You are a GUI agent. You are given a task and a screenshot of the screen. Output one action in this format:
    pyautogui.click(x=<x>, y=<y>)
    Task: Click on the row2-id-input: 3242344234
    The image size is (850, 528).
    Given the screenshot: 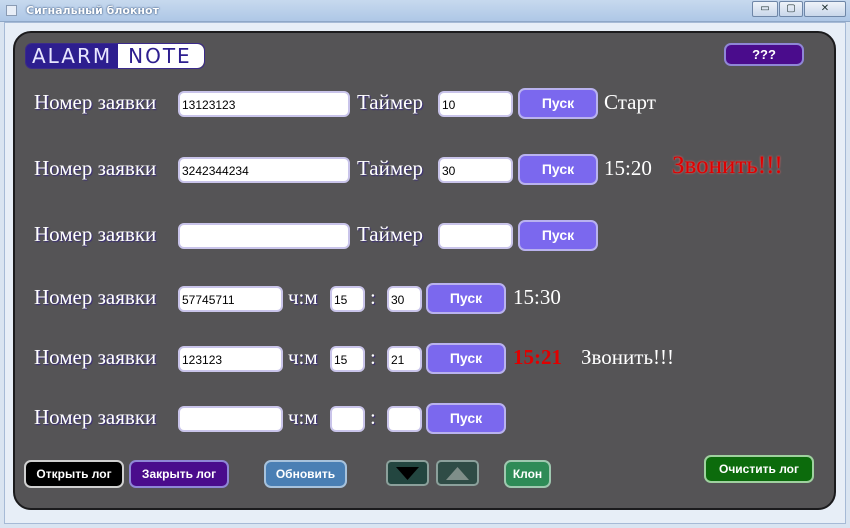 What is the action you would take?
    pyautogui.click(x=264, y=170)
    